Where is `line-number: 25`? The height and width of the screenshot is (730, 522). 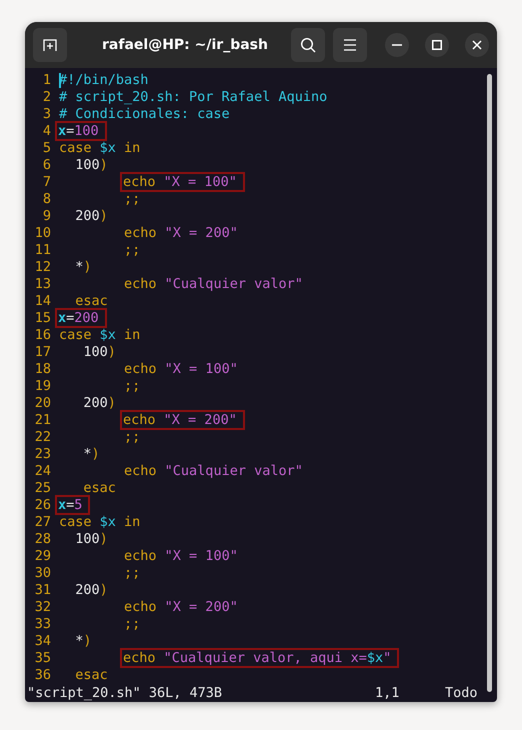
line-number: 25 is located at coordinates (43, 488).